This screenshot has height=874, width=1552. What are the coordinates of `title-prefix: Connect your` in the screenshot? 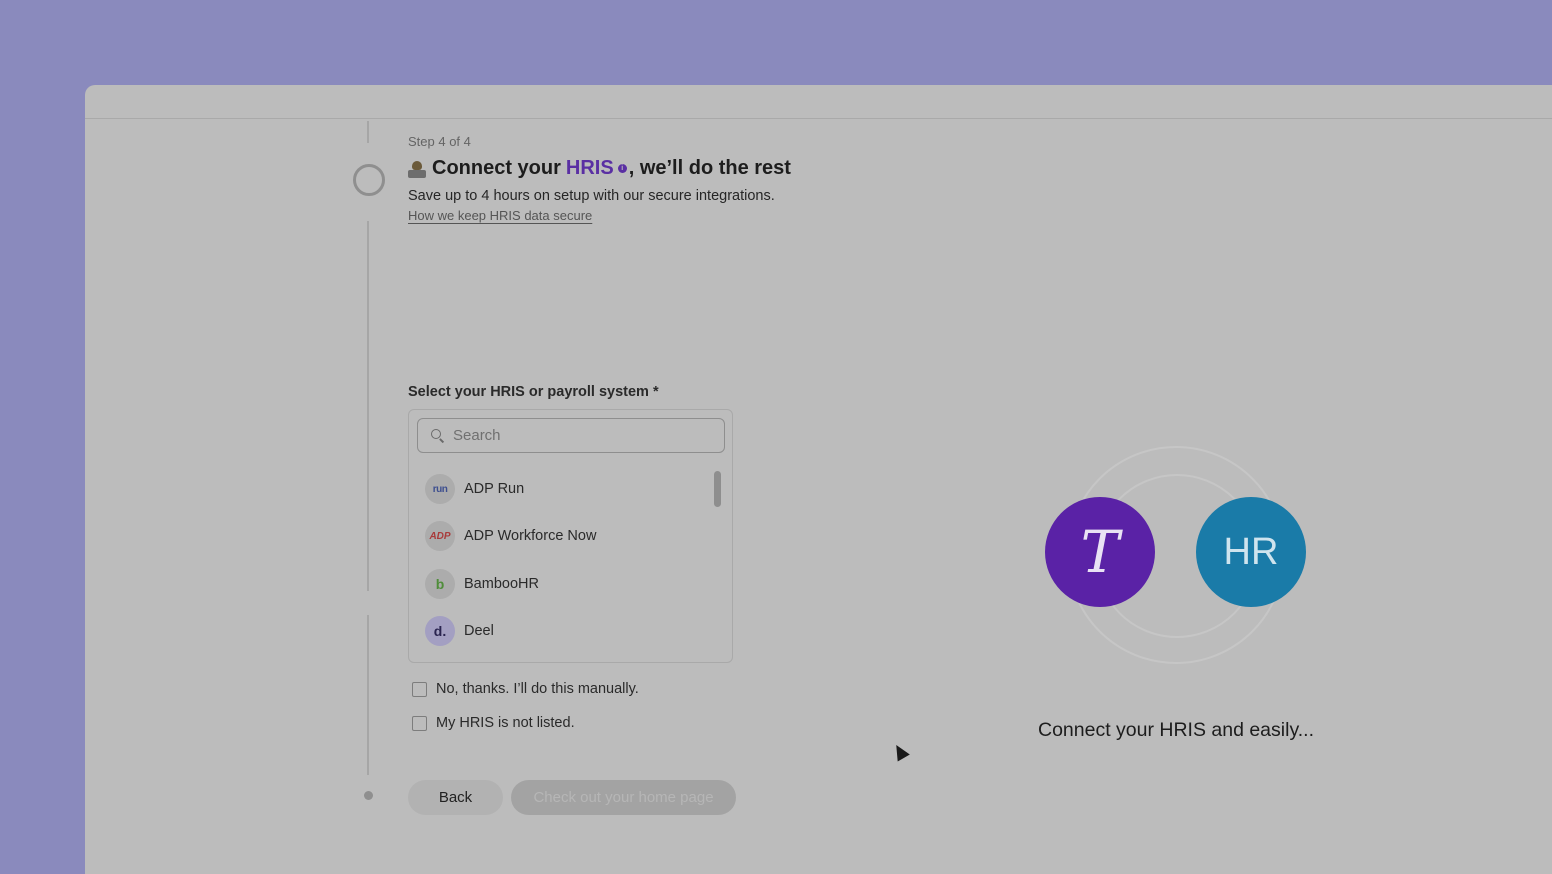 It's located at (496, 168).